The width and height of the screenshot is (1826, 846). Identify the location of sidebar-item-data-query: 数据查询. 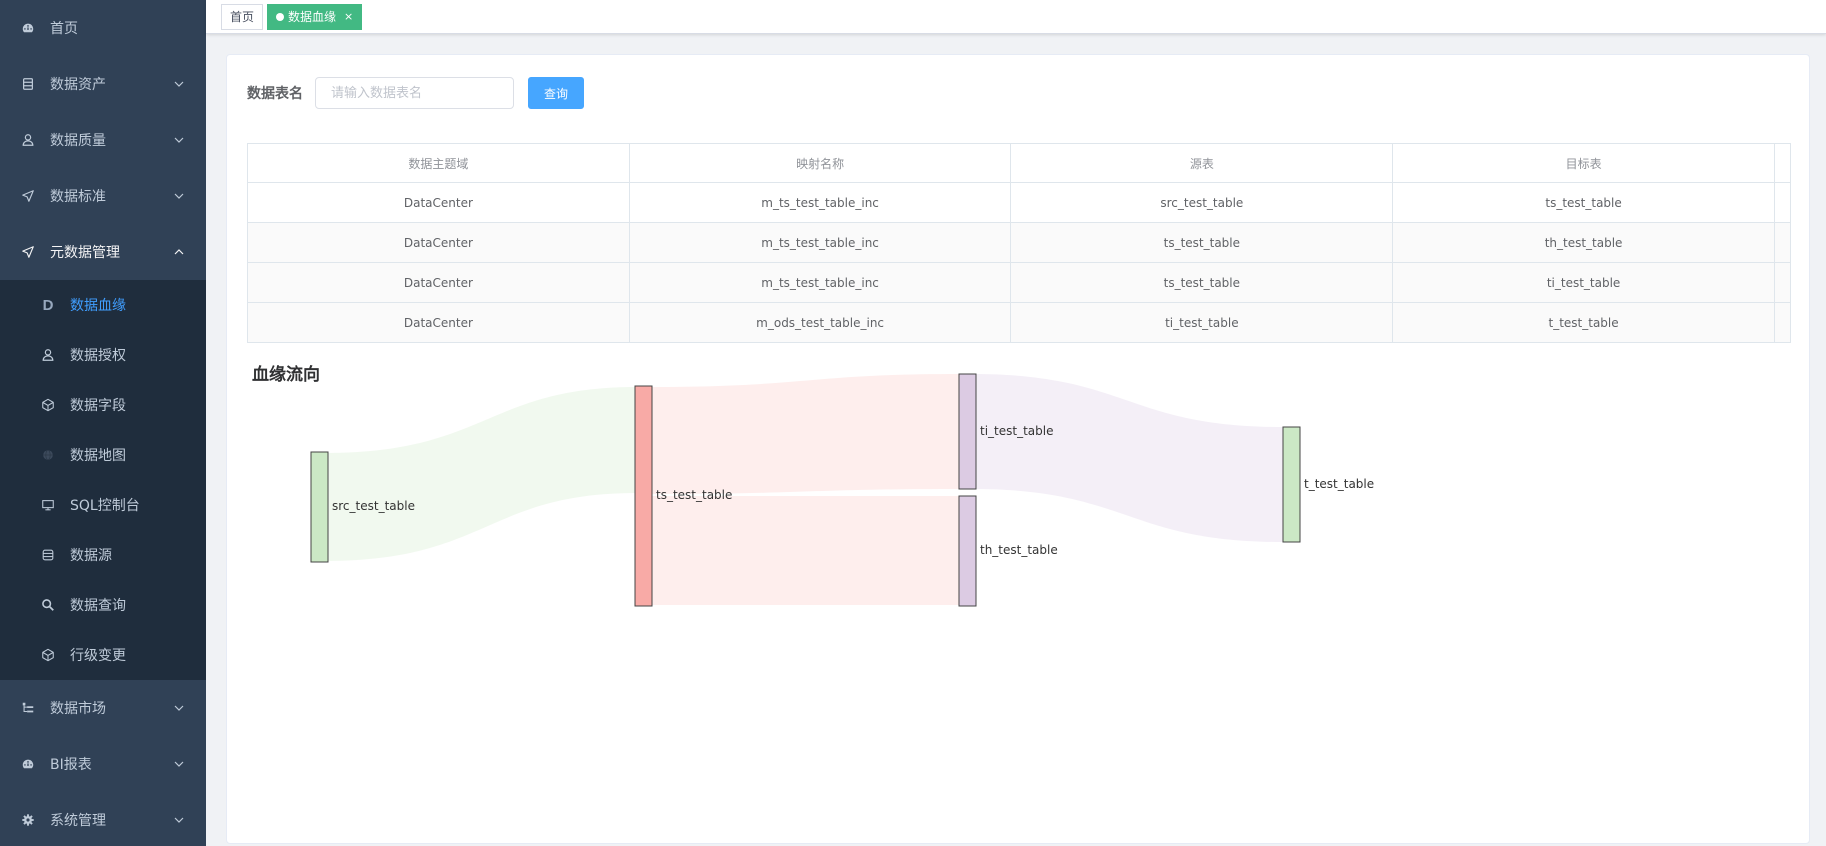
(103, 605).